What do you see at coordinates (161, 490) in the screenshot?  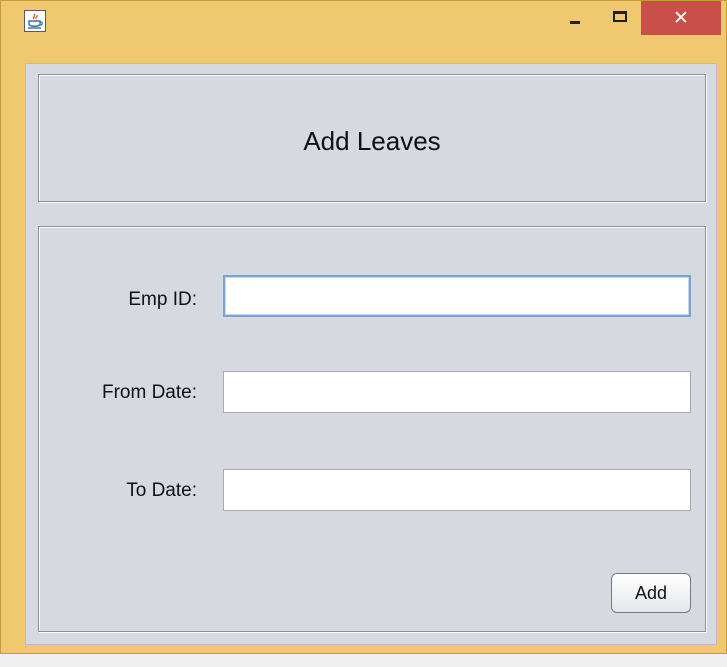 I see `to-date-label: To Date:` at bounding box center [161, 490].